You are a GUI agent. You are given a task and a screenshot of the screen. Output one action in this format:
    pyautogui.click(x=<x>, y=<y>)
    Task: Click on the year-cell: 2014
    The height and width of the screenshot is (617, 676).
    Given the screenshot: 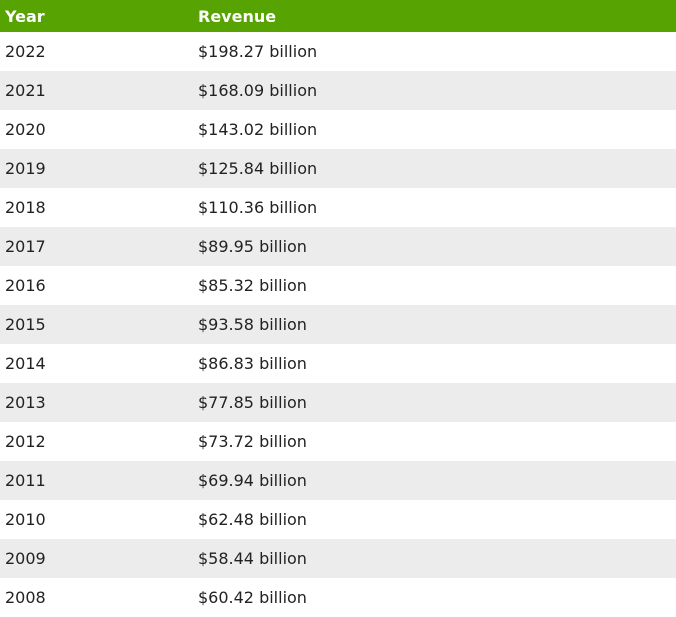 What is the action you would take?
    pyautogui.click(x=25, y=363)
    